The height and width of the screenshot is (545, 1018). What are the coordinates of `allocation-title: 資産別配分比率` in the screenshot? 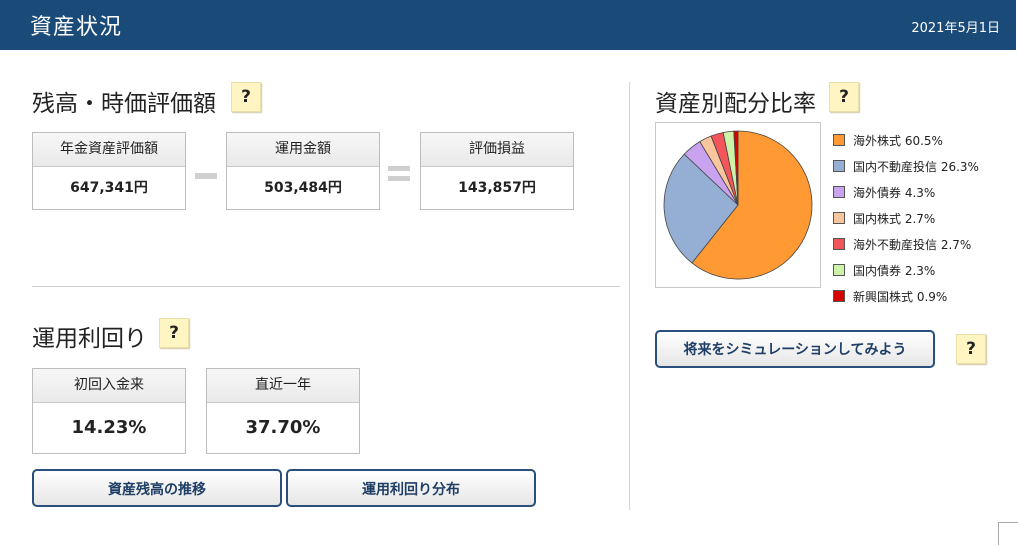 It's located at (735, 104).